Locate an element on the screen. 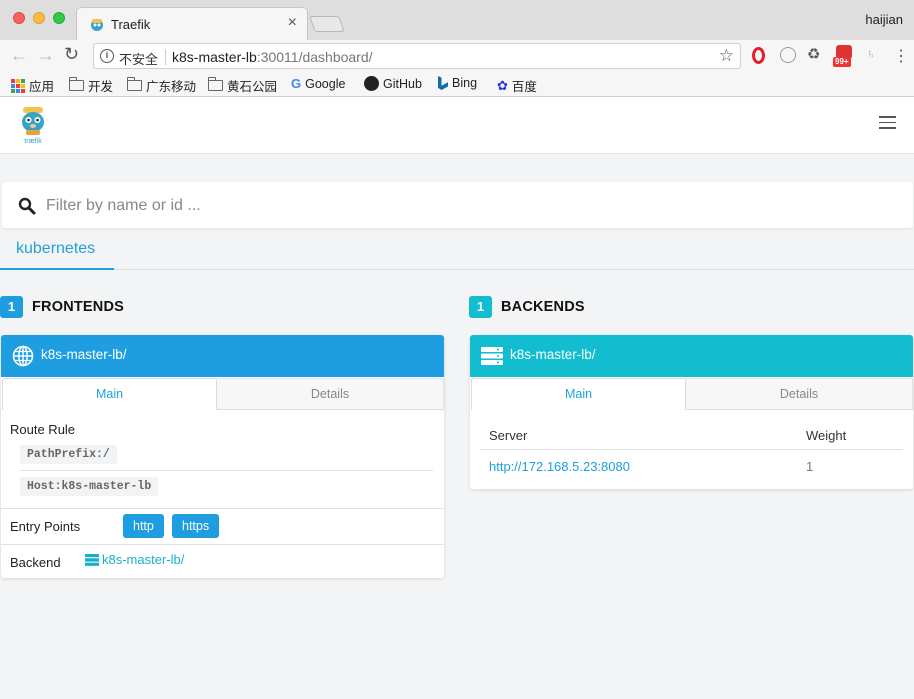 The width and height of the screenshot is (914, 699). tab-title: Traefik is located at coordinates (131, 24).